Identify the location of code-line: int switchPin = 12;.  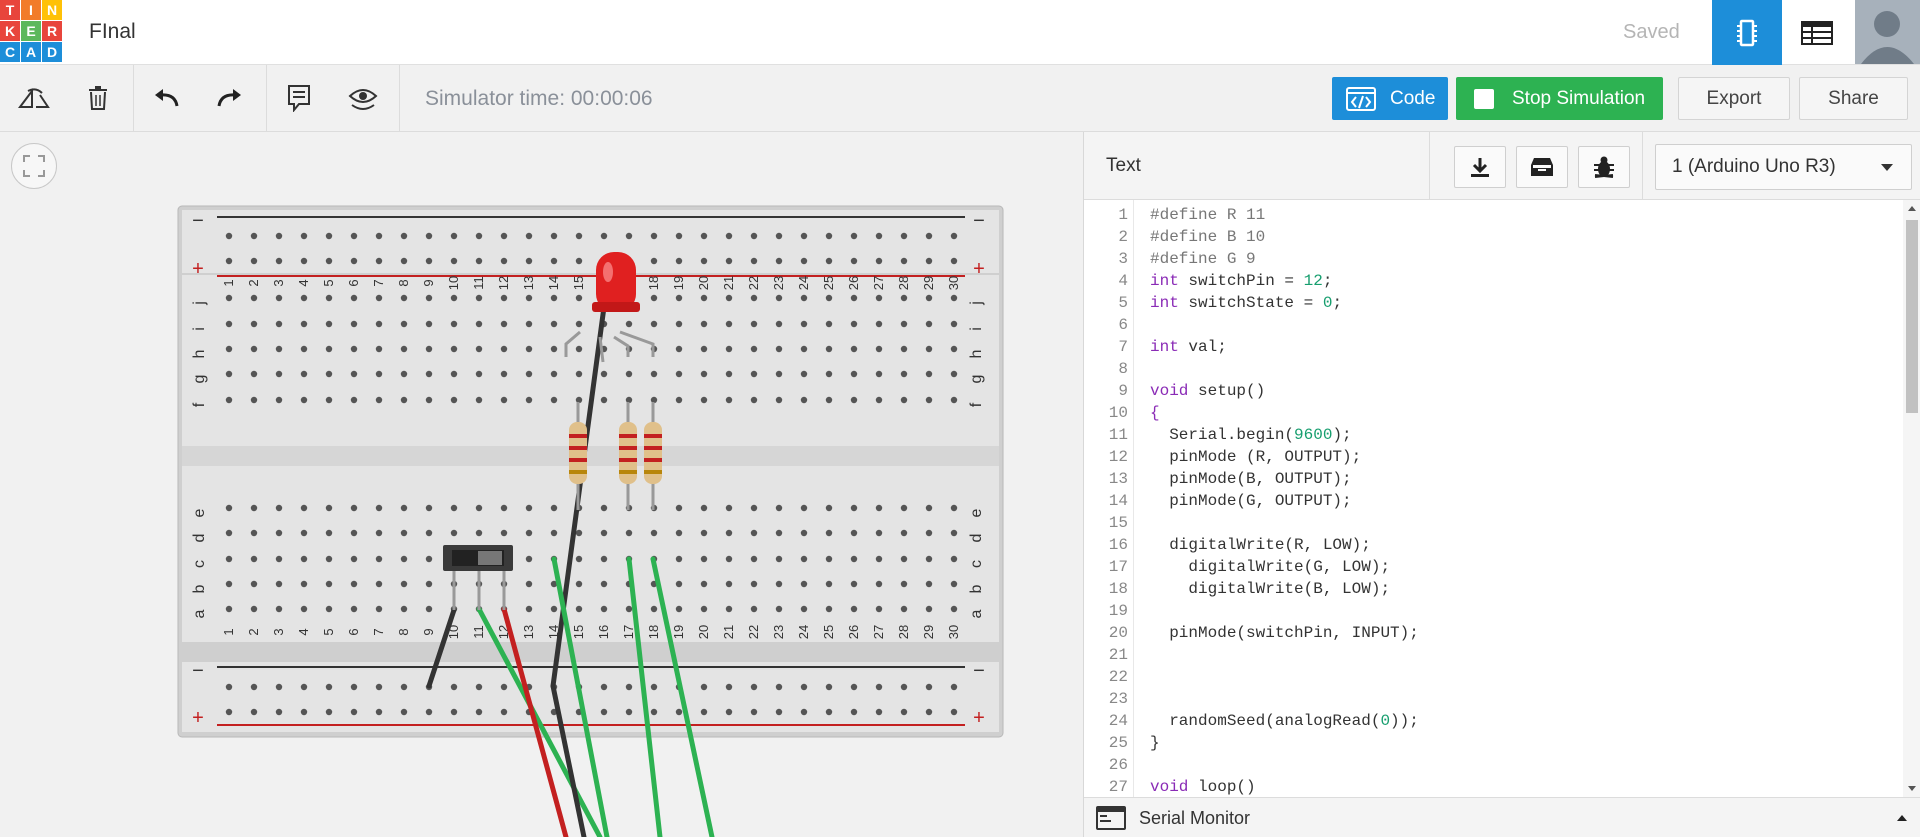
(1241, 281).